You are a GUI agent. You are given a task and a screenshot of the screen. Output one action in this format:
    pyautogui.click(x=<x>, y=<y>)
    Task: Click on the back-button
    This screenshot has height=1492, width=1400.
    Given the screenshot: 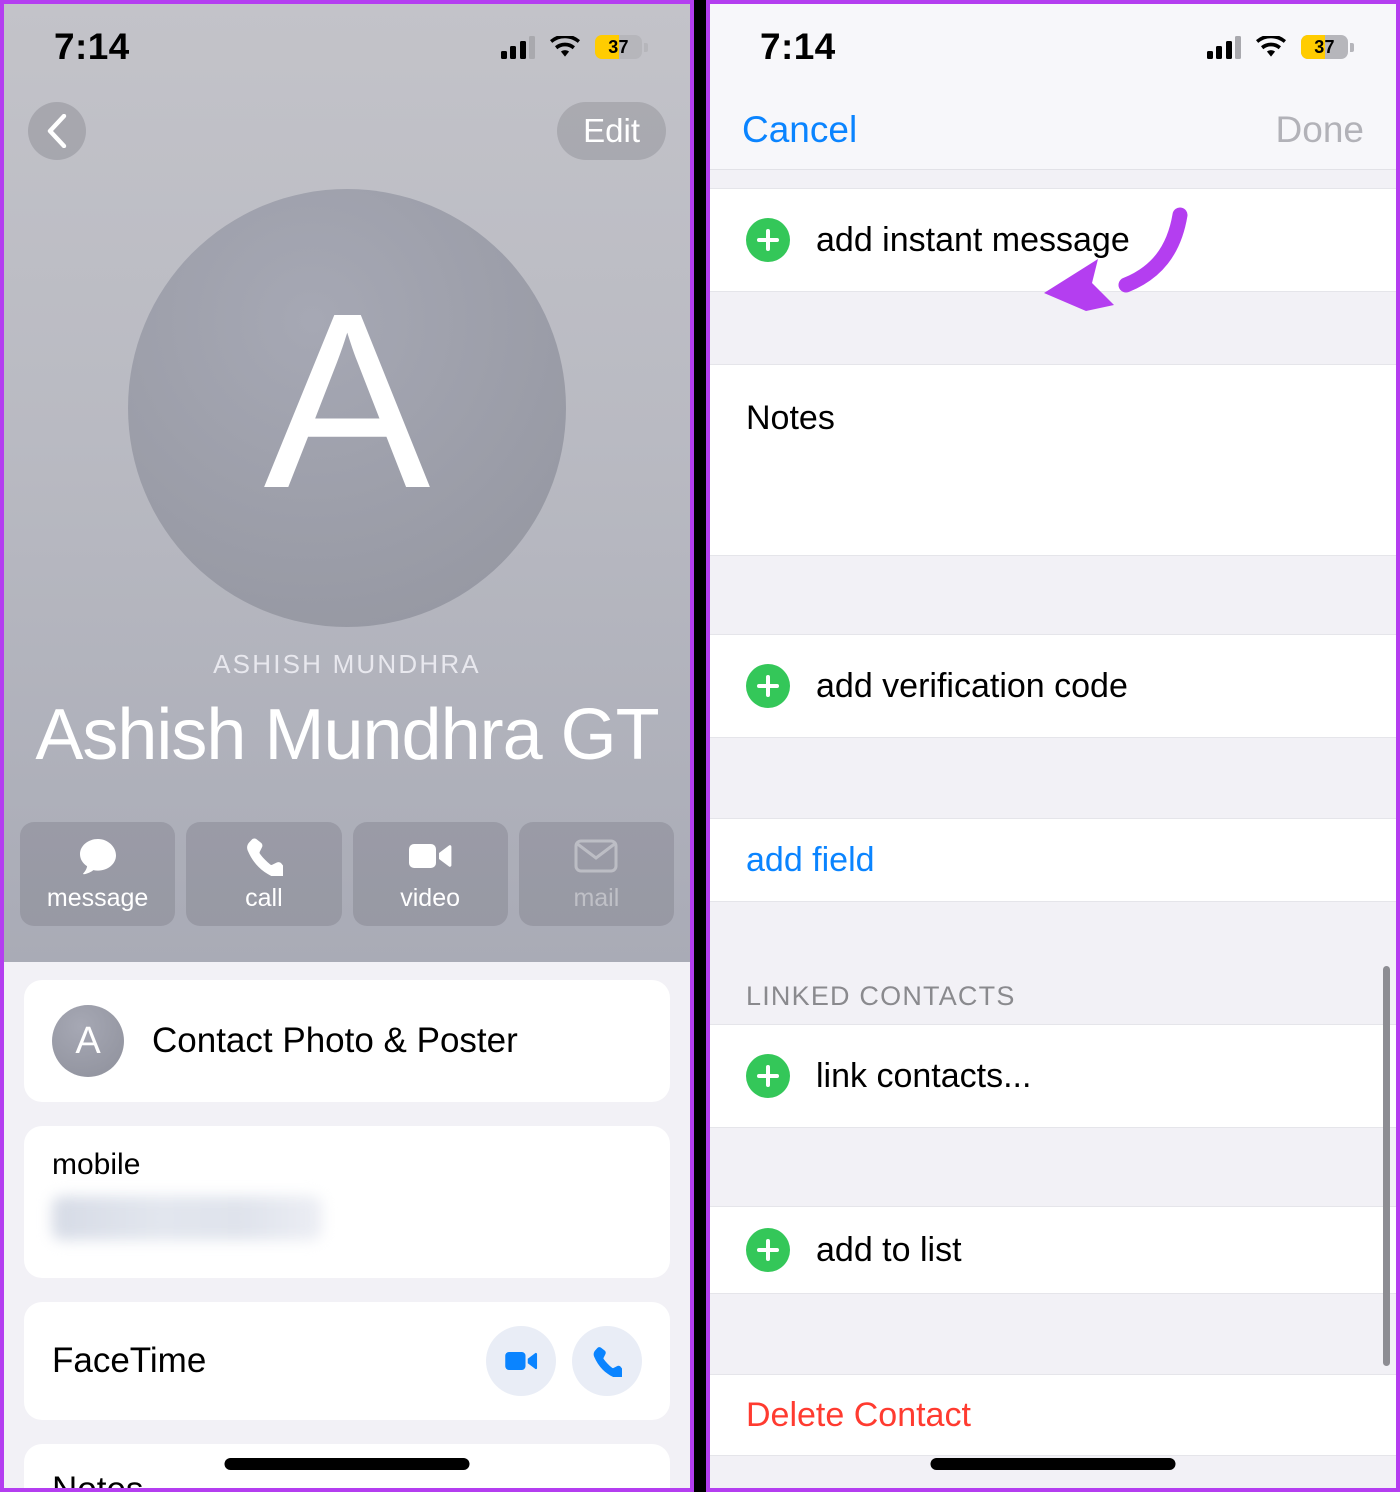 What is the action you would take?
    pyautogui.click(x=57, y=131)
    